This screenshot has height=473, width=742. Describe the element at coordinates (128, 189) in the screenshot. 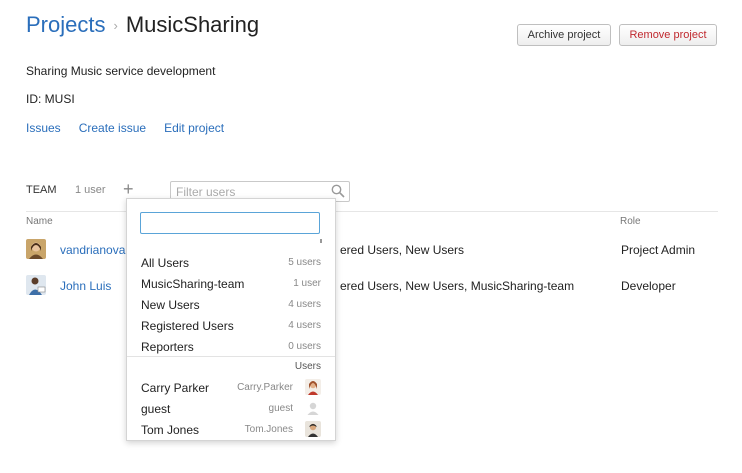

I see `add-user-button: +` at that location.